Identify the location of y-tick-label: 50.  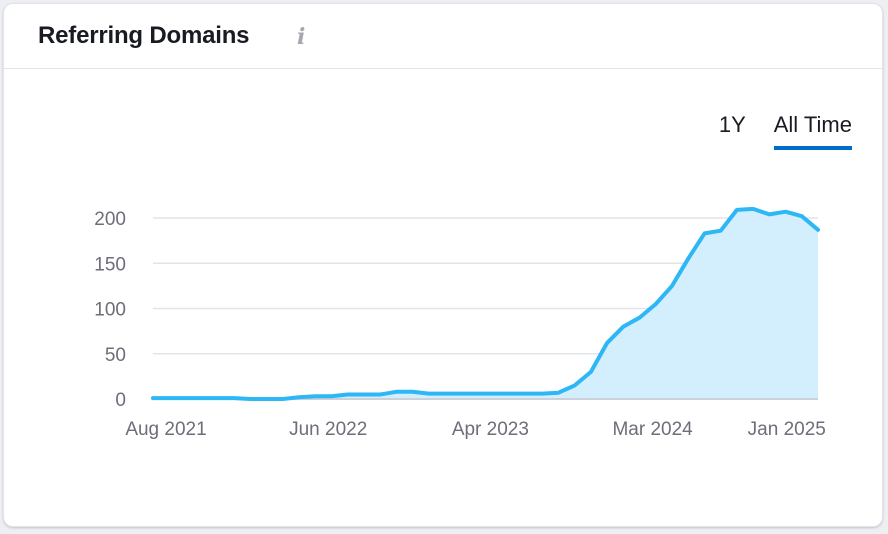
(115, 355).